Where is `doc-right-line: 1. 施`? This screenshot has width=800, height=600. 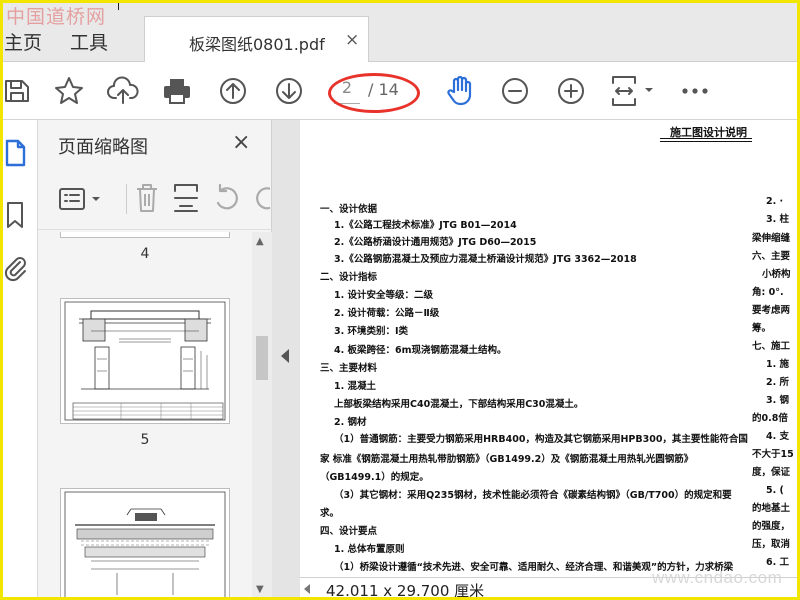
doc-right-line: 1. 施 is located at coordinates (778, 364).